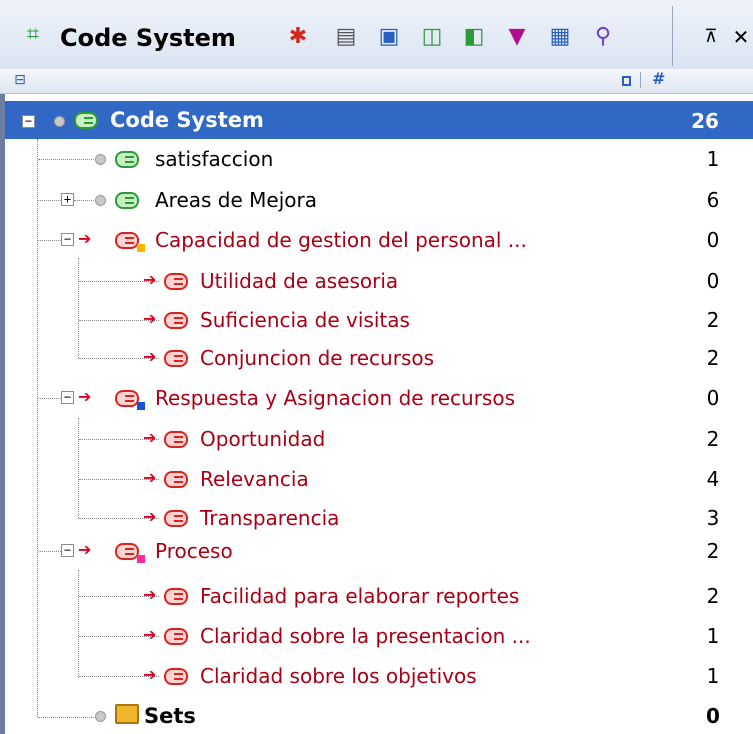 Image resolution: width=753 pixels, height=734 pixels. Describe the element at coordinates (170, 716) in the screenshot. I see `sets-label: Sets` at that location.